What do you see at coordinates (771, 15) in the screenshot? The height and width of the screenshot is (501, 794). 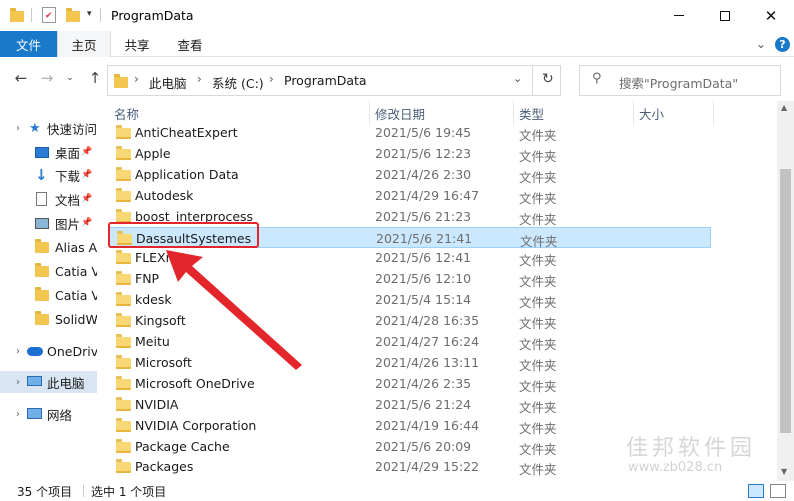 I see `close-button: ✕` at bounding box center [771, 15].